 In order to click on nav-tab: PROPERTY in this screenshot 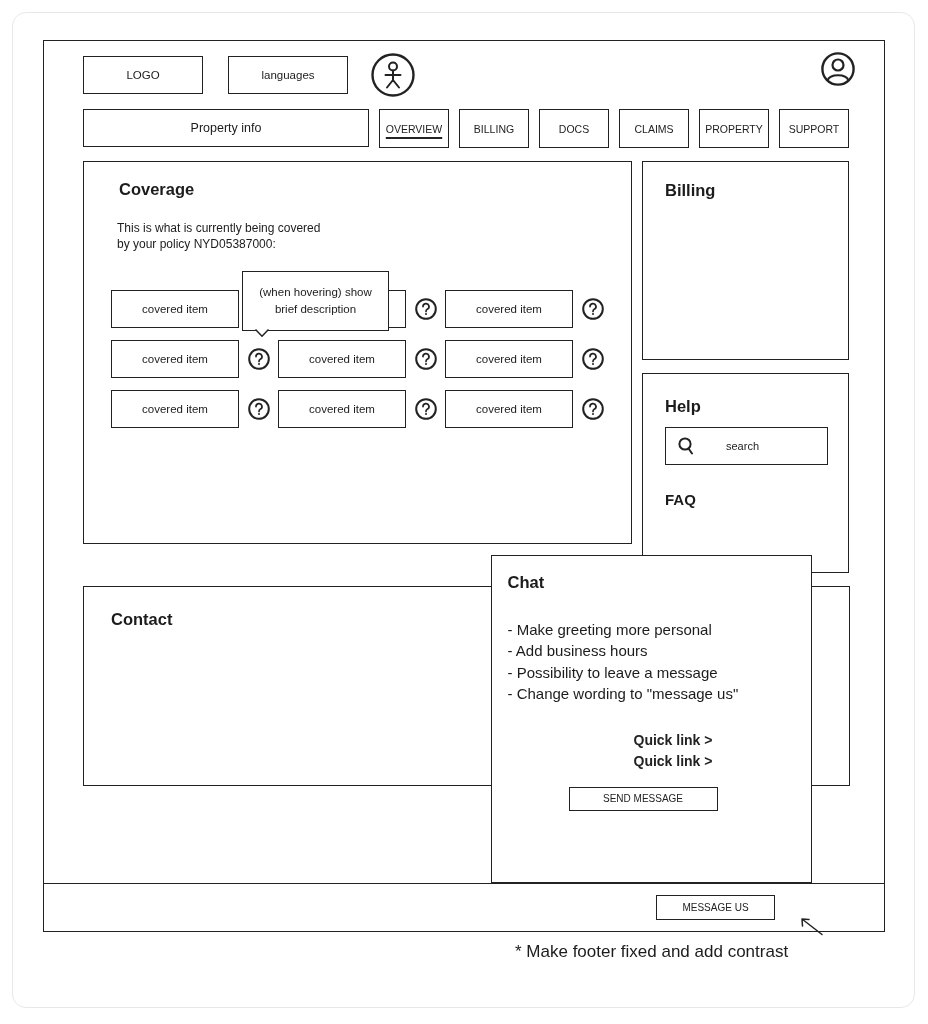, I will do `click(734, 128)`.